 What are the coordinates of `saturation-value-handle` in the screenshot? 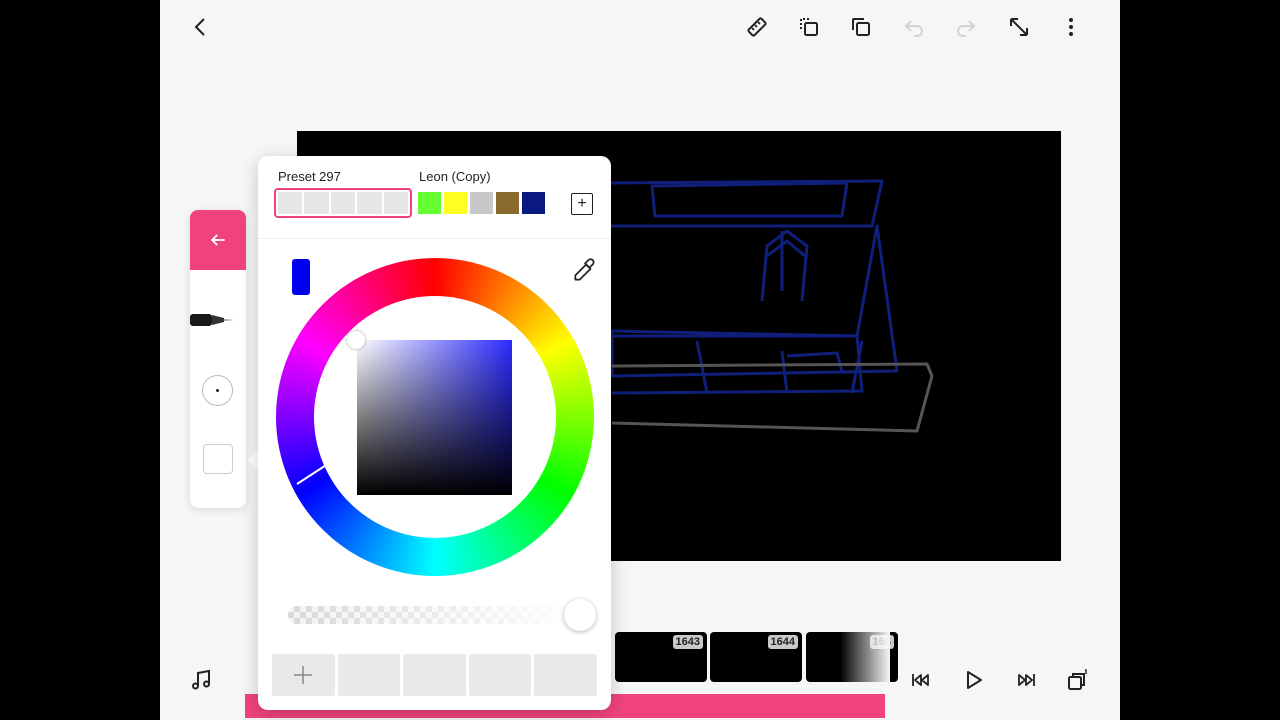 It's located at (356, 340).